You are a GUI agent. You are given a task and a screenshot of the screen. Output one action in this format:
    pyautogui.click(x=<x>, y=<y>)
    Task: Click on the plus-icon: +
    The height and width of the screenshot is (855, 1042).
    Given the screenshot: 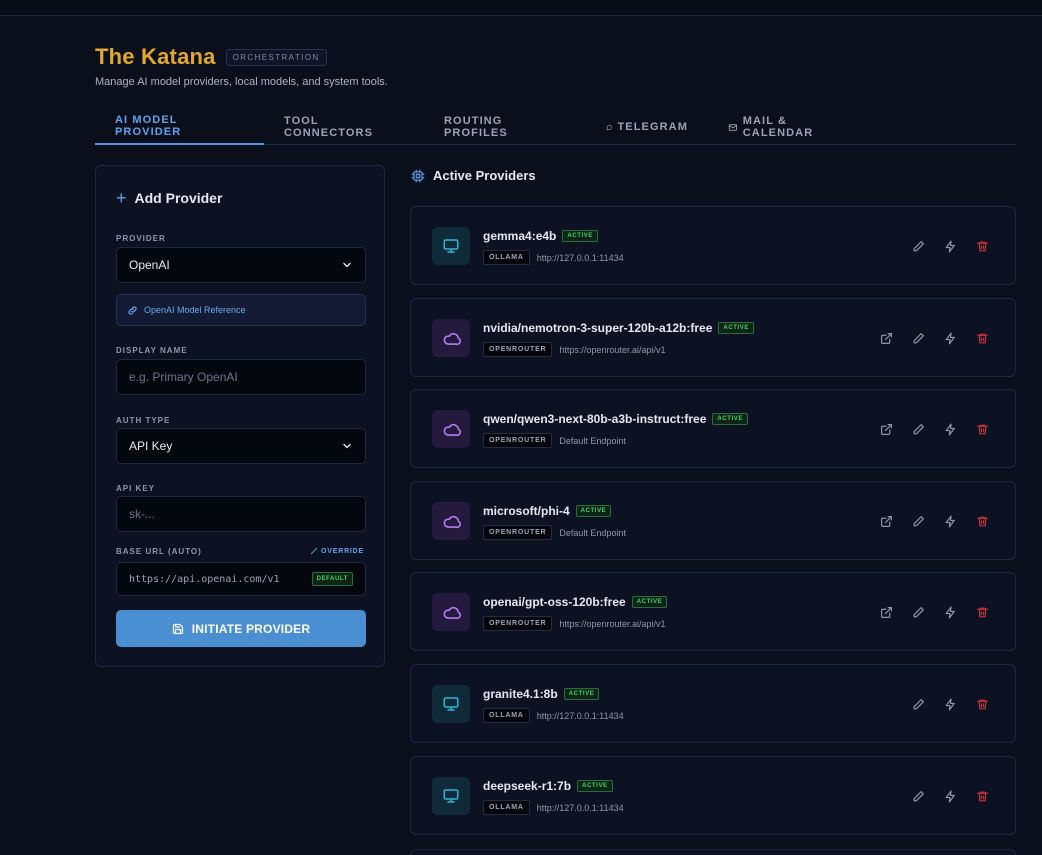 What is the action you would take?
    pyautogui.click(x=121, y=198)
    